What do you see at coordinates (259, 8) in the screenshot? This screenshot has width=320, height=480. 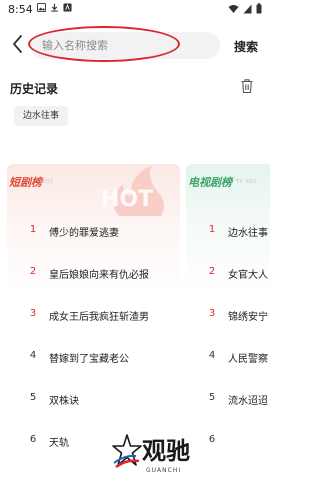 I see `battery-icon` at bounding box center [259, 8].